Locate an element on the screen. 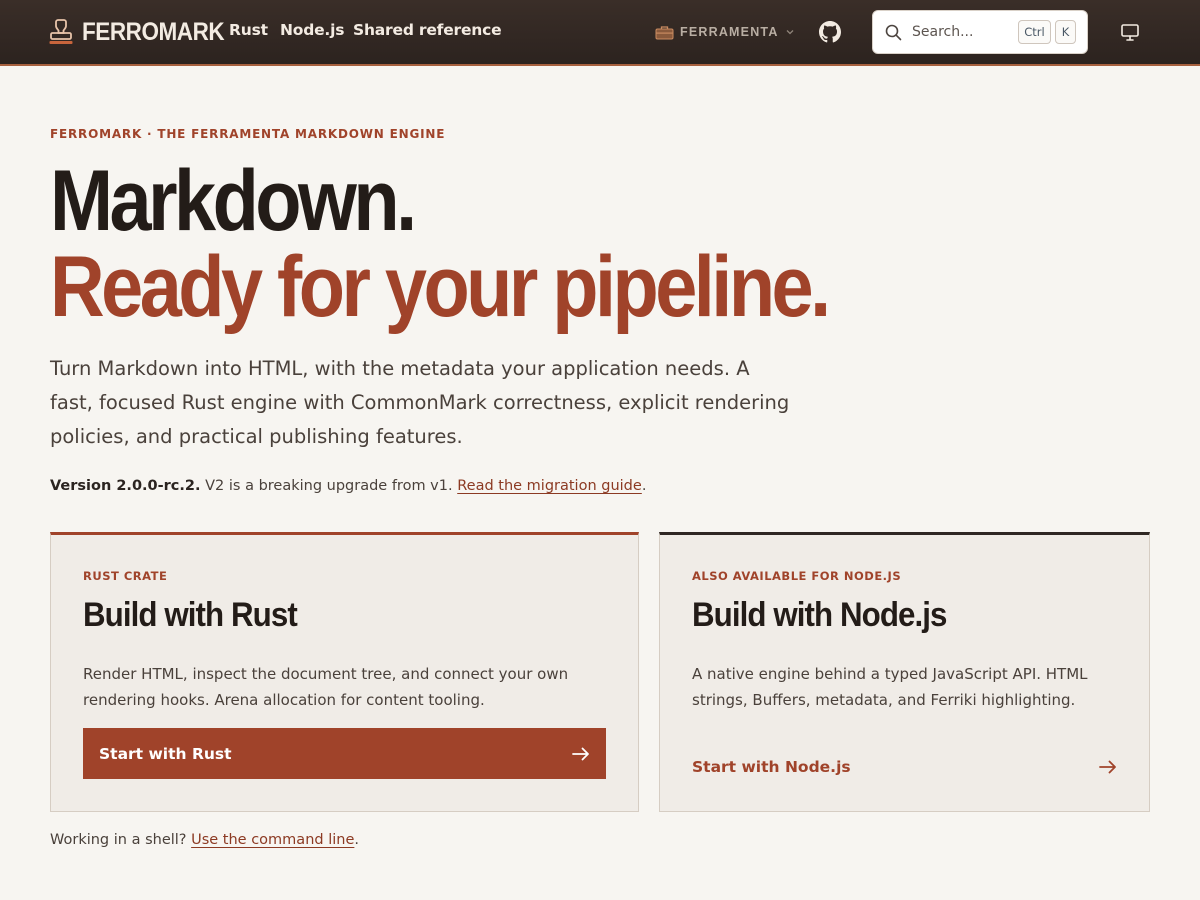 The image size is (1200, 900). github-icon is located at coordinates (830, 32).